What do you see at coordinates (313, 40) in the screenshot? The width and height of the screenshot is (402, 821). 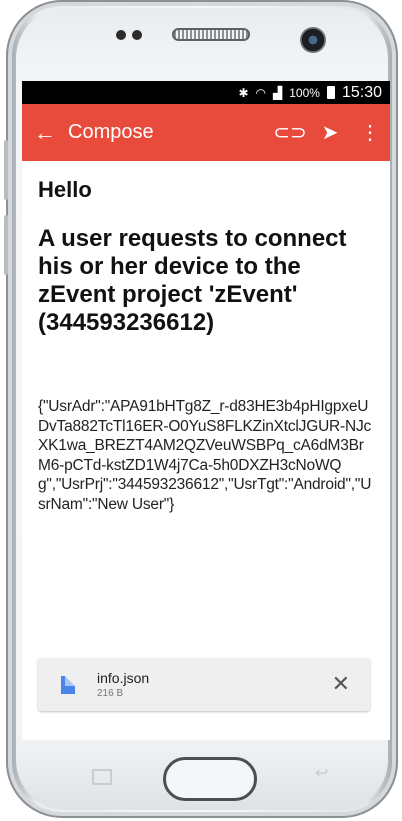 I see `front-camera` at bounding box center [313, 40].